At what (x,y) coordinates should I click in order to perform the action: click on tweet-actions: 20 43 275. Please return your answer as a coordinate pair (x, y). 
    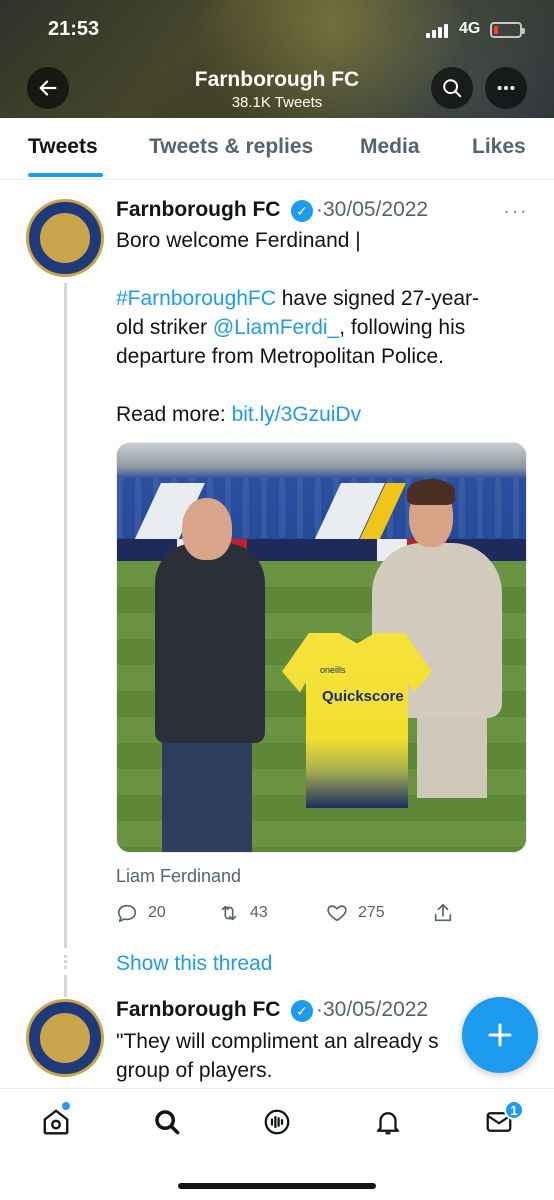
    Looking at the image, I should click on (321, 916).